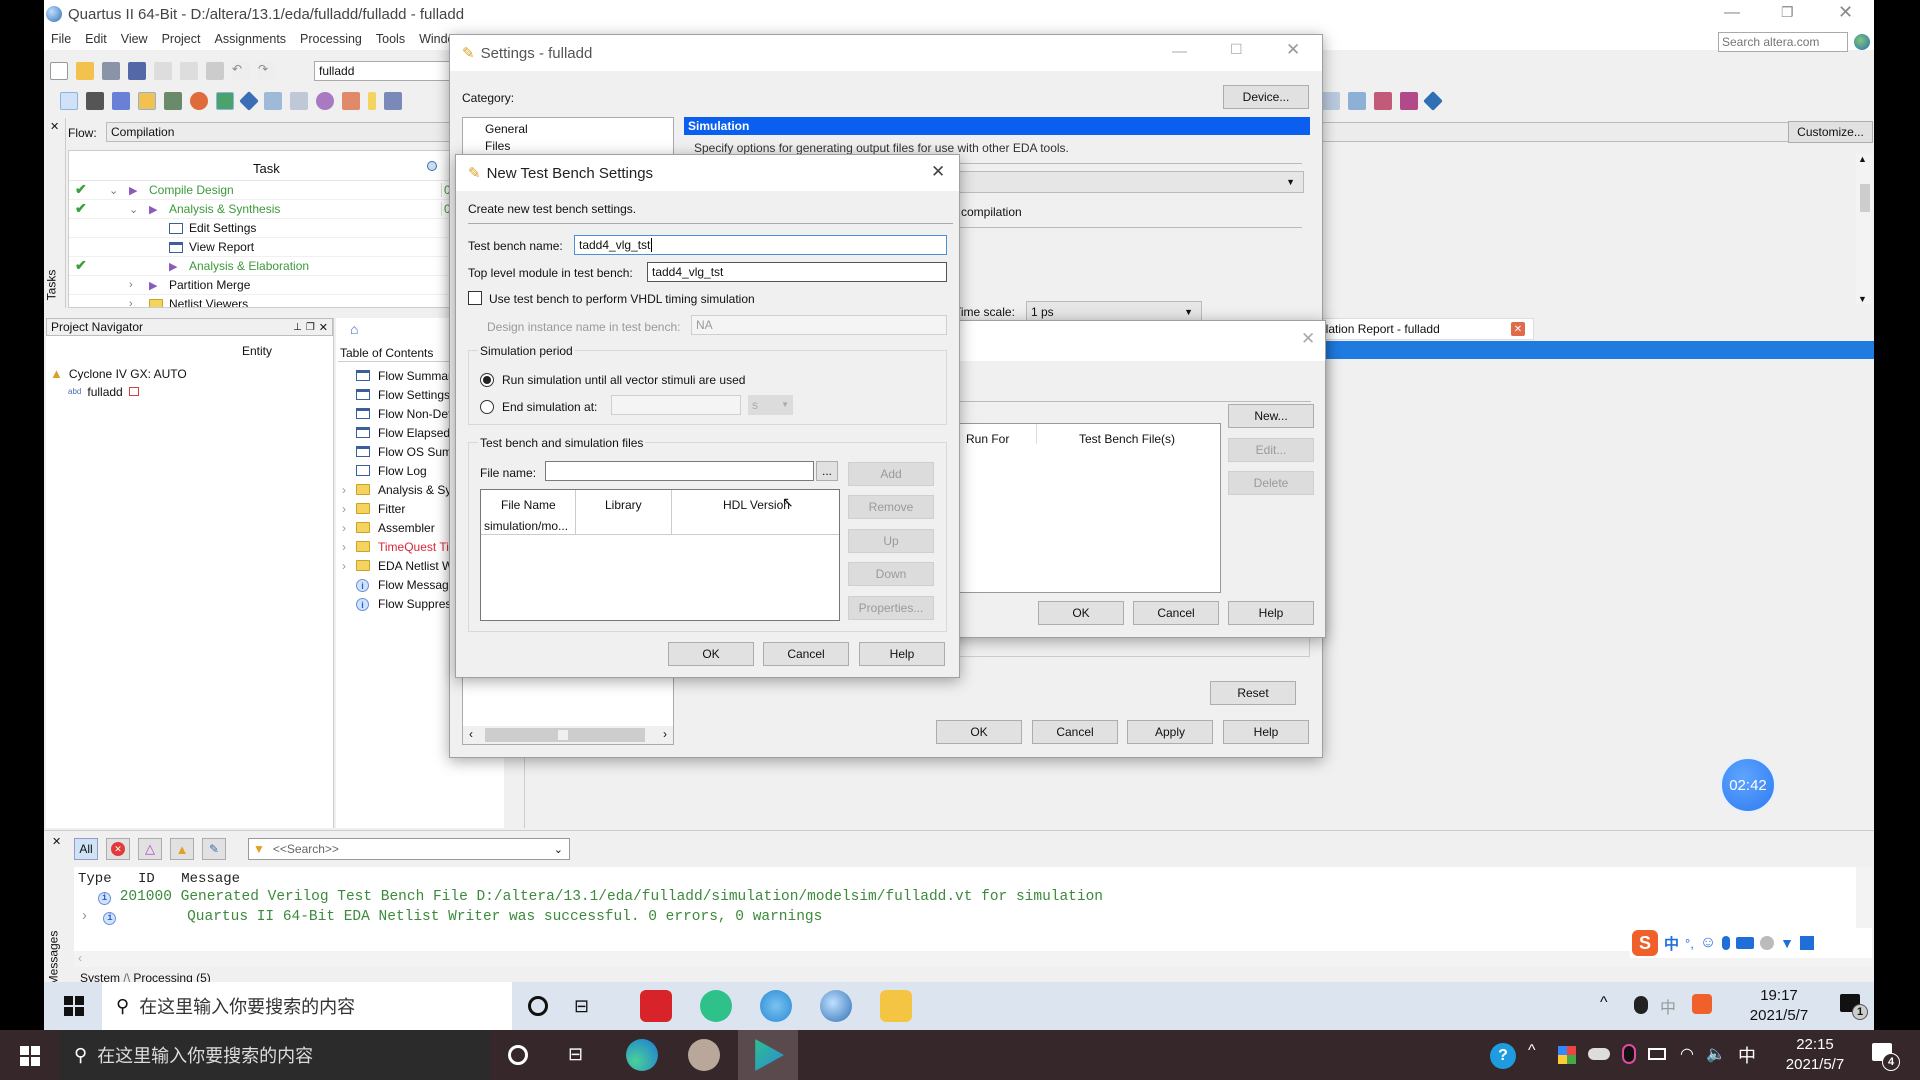 Image resolution: width=1920 pixels, height=1080 pixels. Describe the element at coordinates (676, 405) in the screenshot. I see `end-time-input` at that location.